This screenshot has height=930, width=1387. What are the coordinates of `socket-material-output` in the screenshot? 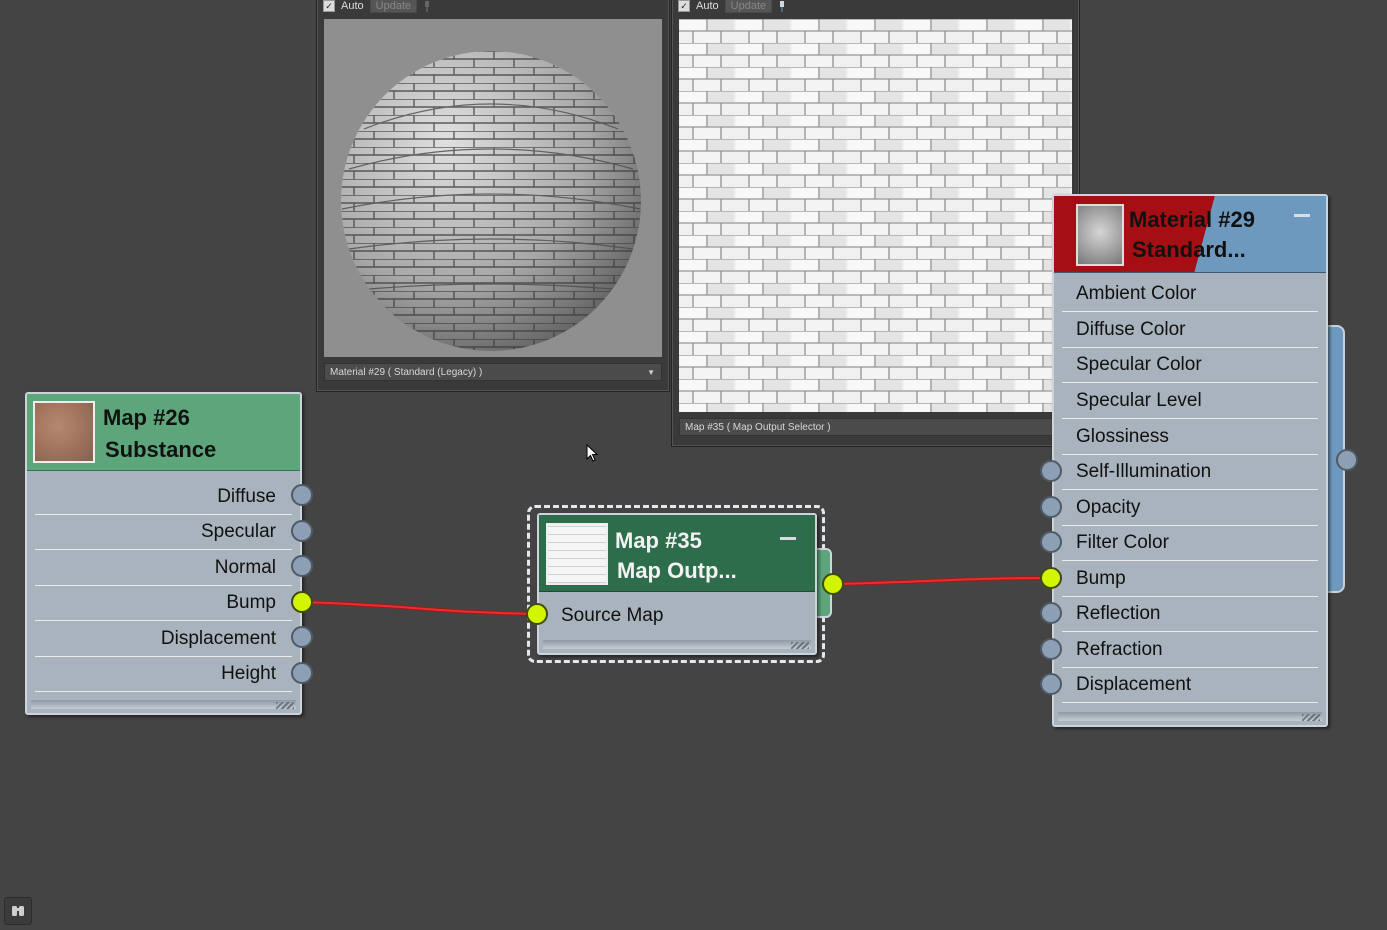 It's located at (1347, 460).